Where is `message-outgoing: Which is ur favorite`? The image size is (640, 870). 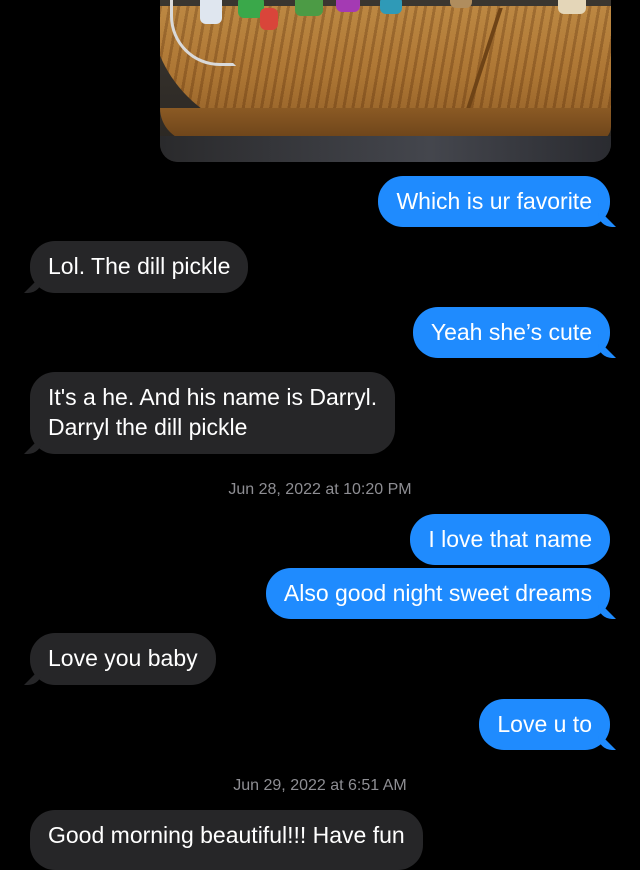
message-outgoing: Which is ur favorite is located at coordinates (494, 201).